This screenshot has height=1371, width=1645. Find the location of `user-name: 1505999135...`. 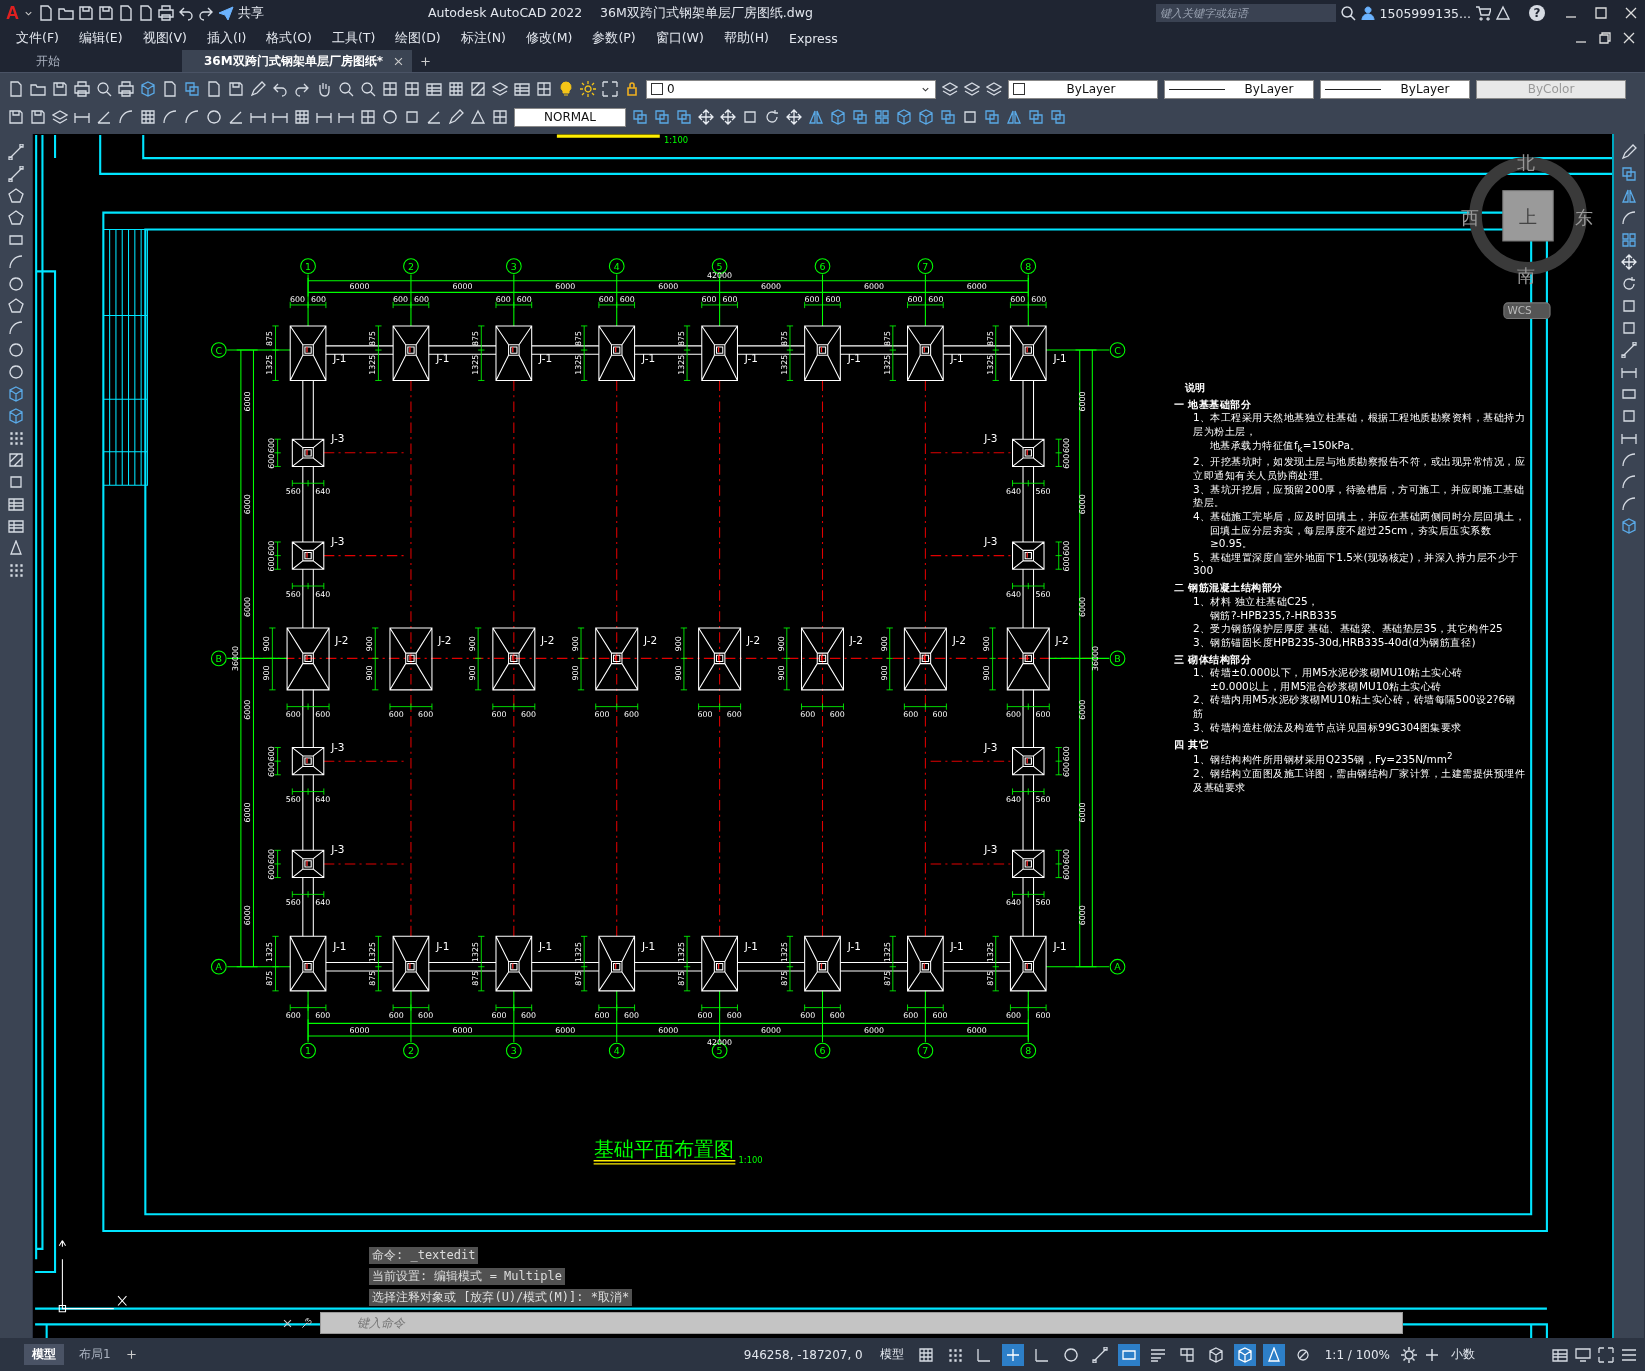

user-name: 1505999135... is located at coordinates (1425, 13).